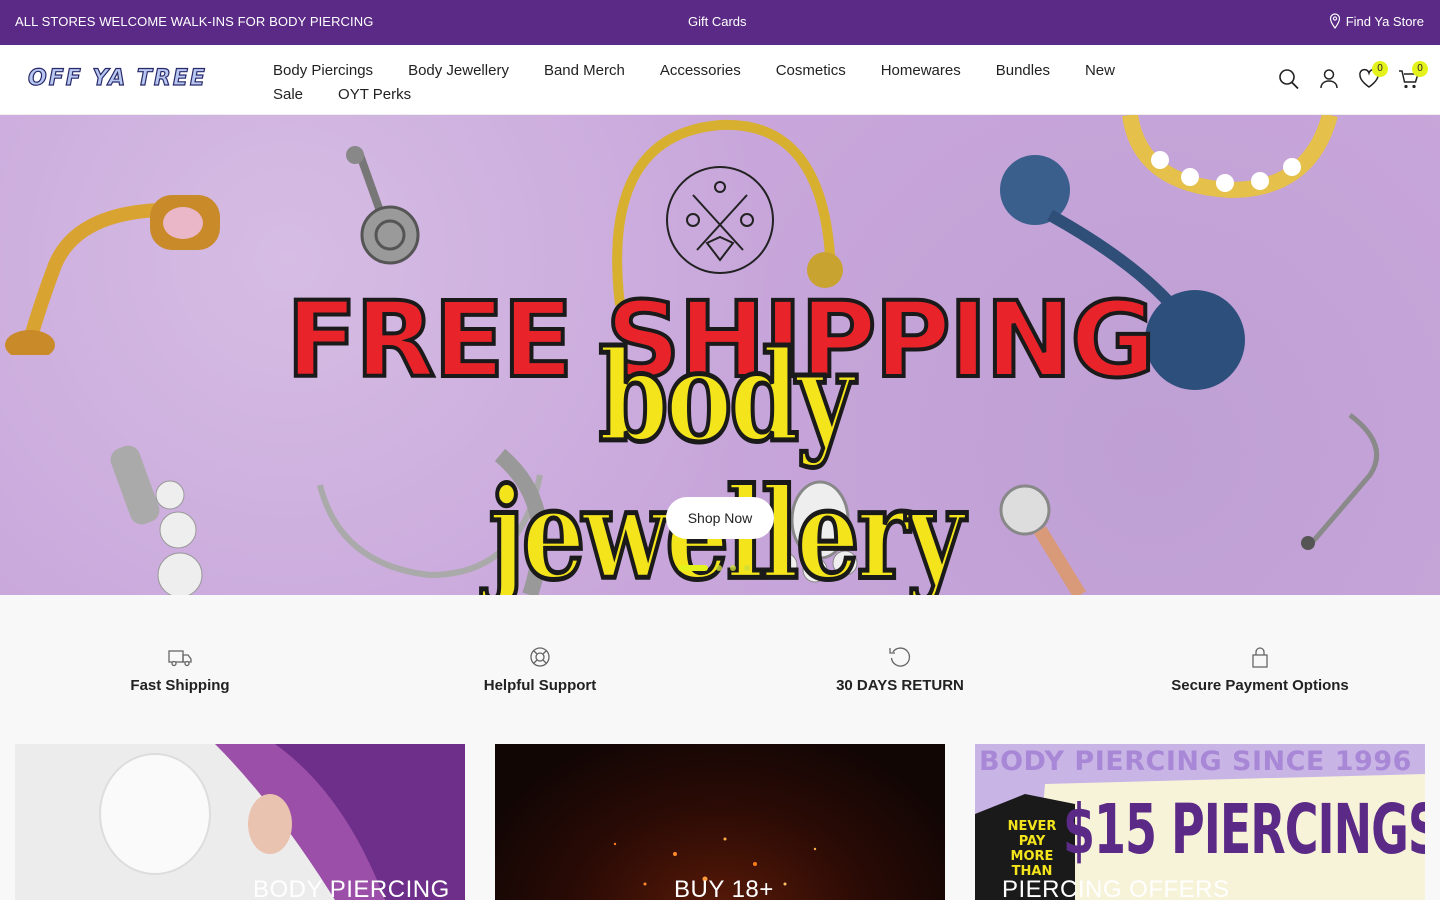  I want to click on nav-item-new: New, so click(1100, 70).